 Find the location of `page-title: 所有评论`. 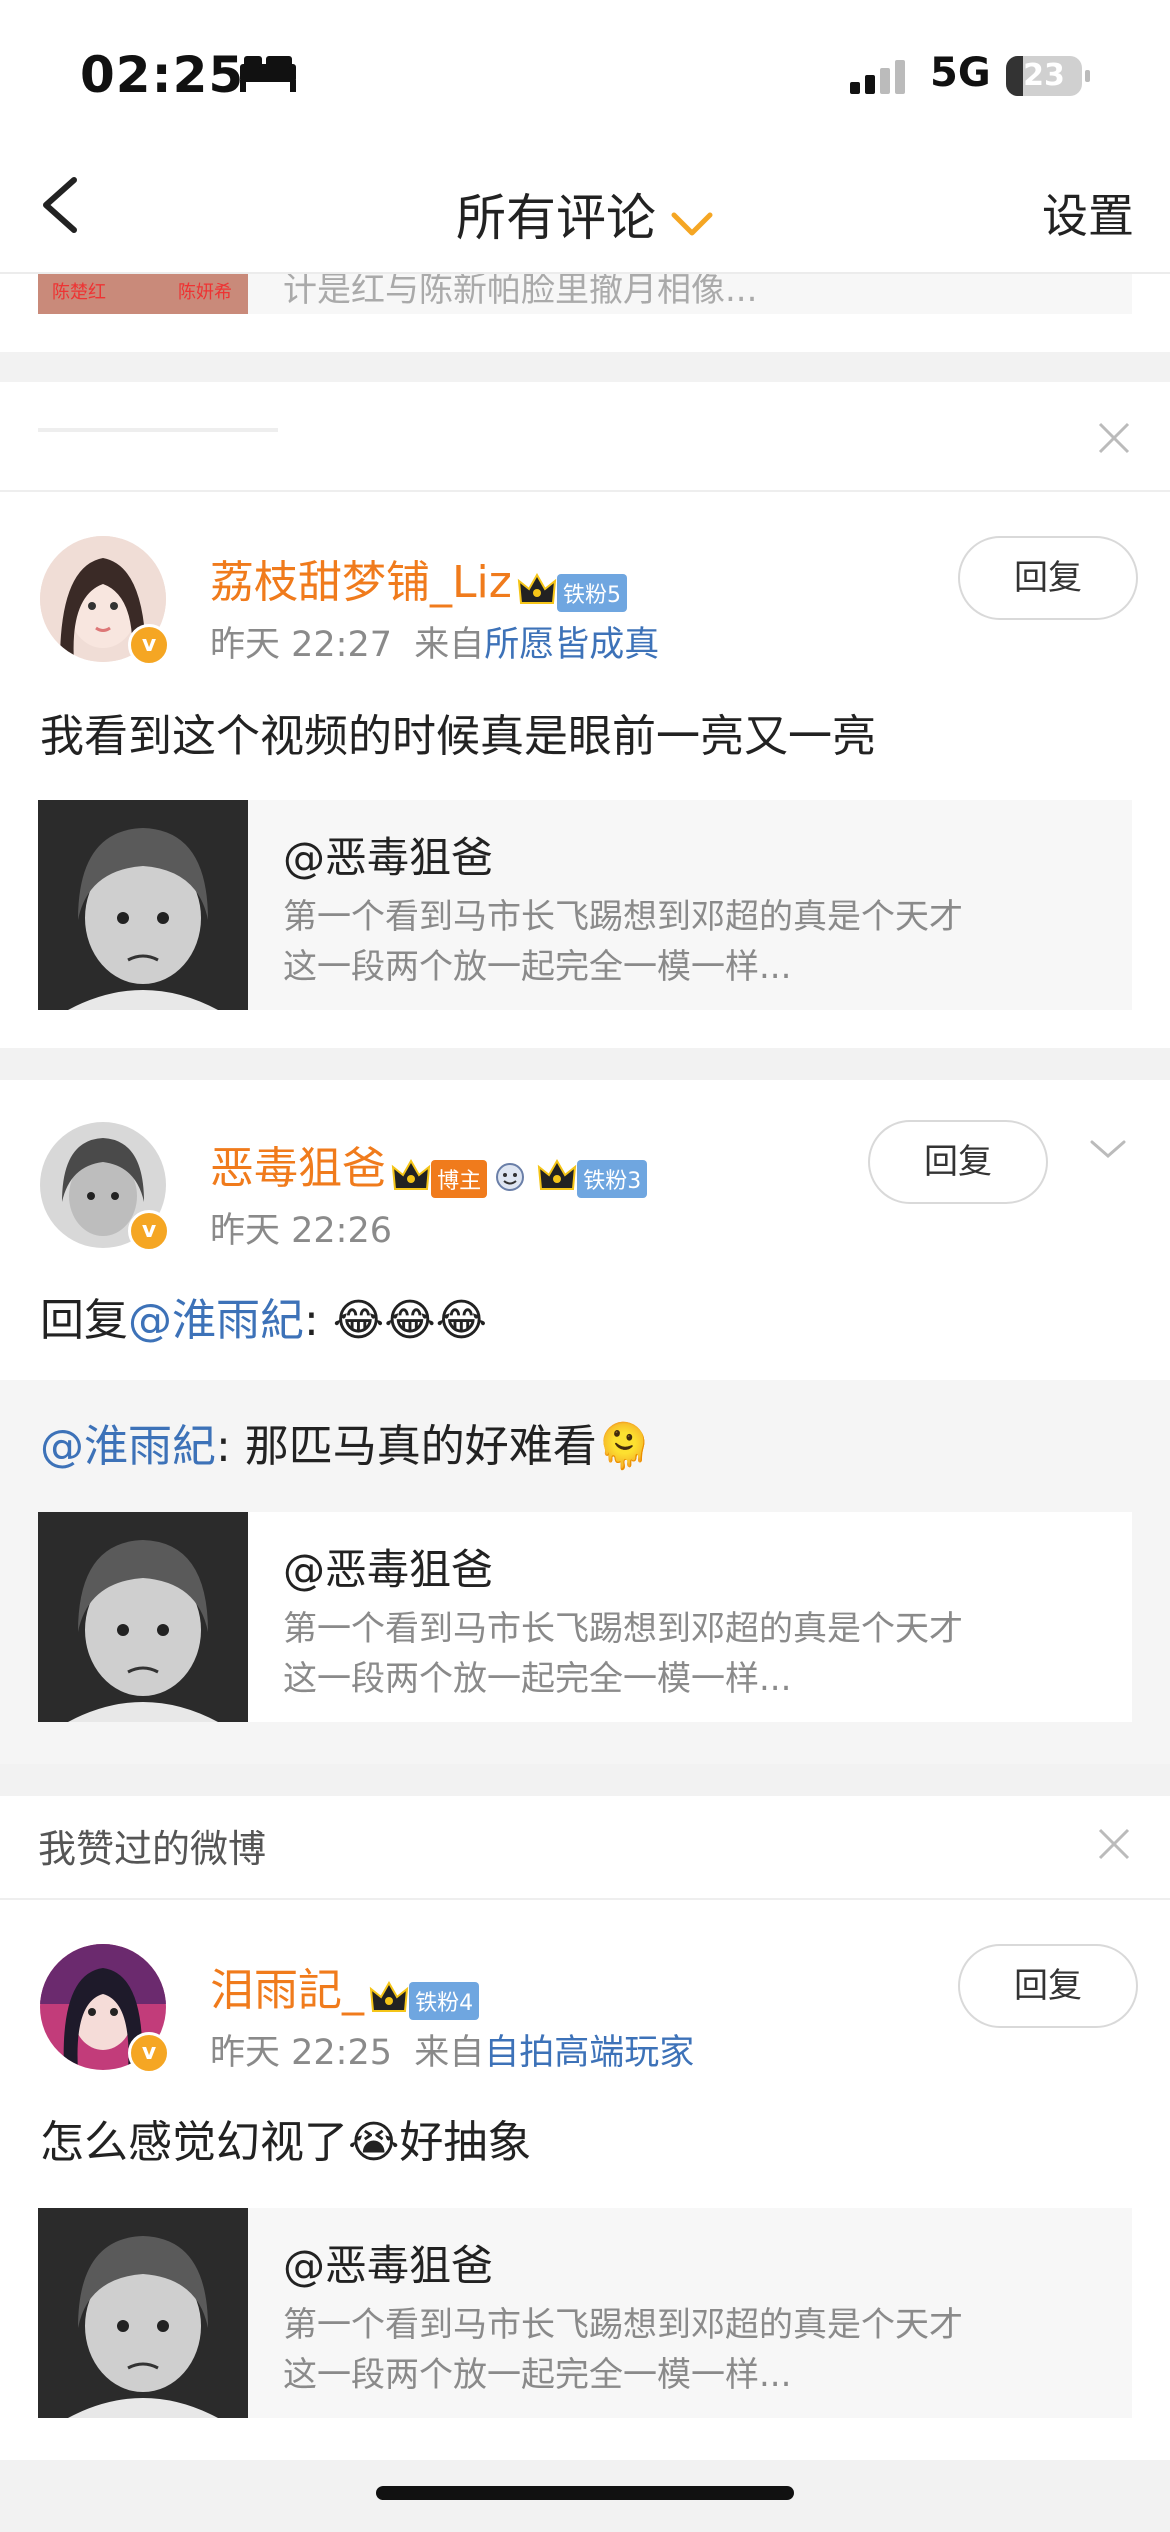

page-title: 所有评论 is located at coordinates (556, 218).